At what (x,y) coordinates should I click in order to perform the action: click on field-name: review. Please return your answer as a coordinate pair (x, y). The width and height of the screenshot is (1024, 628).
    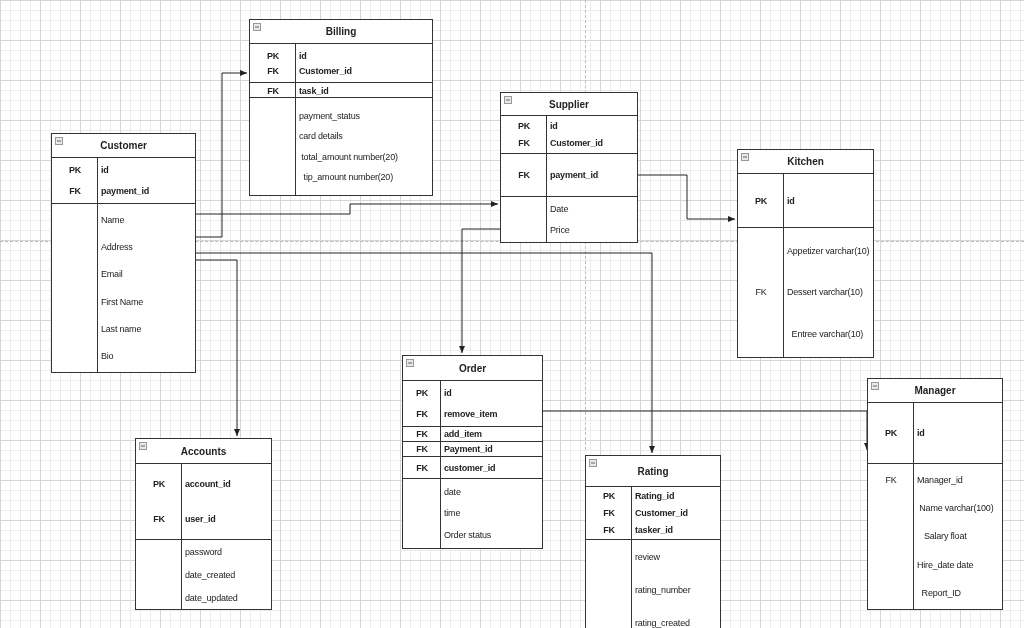
    Looking at the image, I should click on (647, 556).